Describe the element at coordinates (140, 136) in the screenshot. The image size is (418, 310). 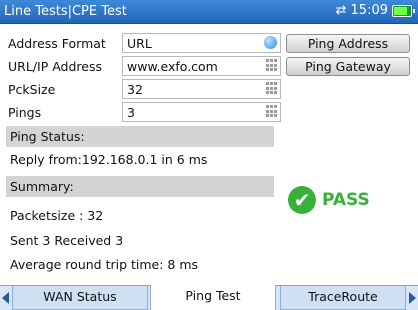
I see `ping-status-header: Ping Status:` at that location.